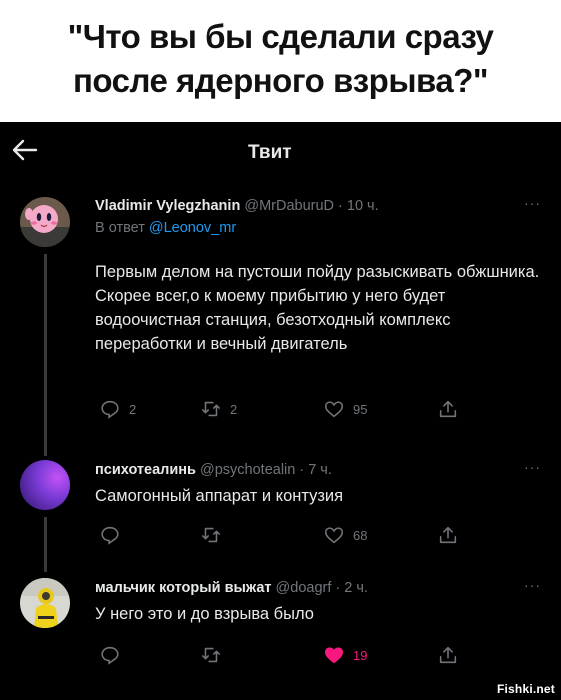  What do you see at coordinates (219, 496) in the screenshot?
I see `tweet-text: Самогонный аппарат и контузия` at bounding box center [219, 496].